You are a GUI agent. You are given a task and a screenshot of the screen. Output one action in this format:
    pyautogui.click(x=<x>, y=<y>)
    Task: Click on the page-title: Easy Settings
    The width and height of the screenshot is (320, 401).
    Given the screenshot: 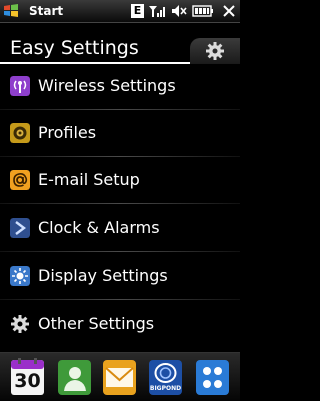 What is the action you would take?
    pyautogui.click(x=74, y=48)
    